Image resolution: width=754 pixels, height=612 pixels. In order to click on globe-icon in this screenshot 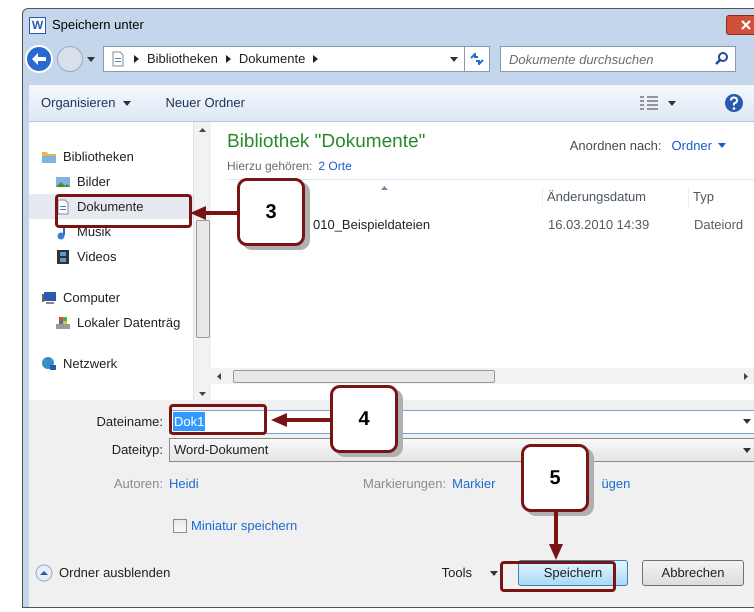, I will do `click(49, 364)`.